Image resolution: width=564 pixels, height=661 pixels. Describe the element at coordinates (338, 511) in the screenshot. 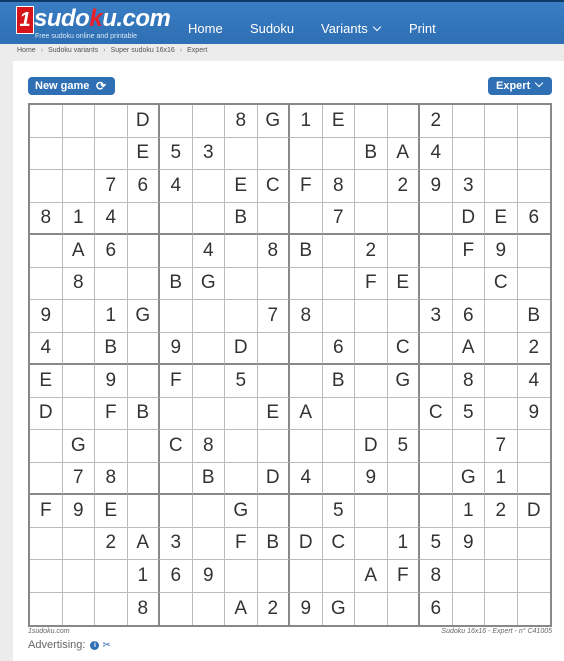

I see `grid-cell: 5` at that location.